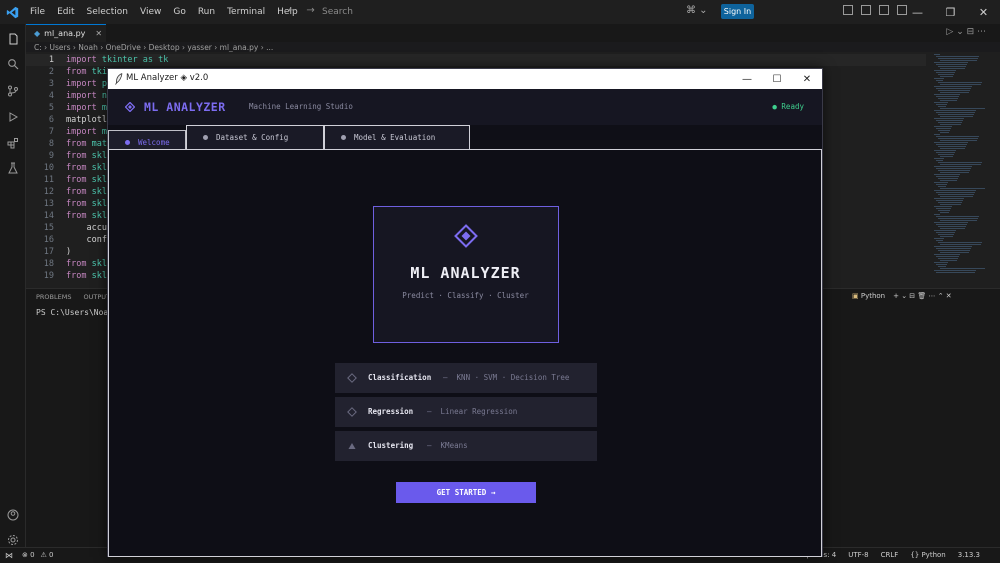  I want to click on source-control-icon, so click(13, 89).